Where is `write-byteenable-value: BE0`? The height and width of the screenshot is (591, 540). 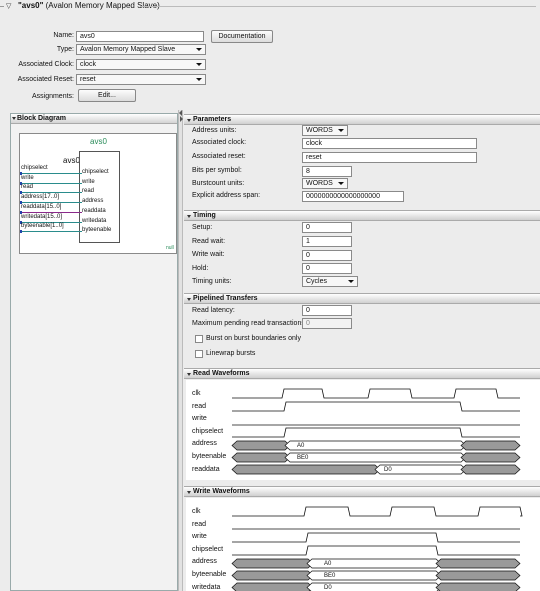 write-byteenable-value: BE0 is located at coordinates (330, 576).